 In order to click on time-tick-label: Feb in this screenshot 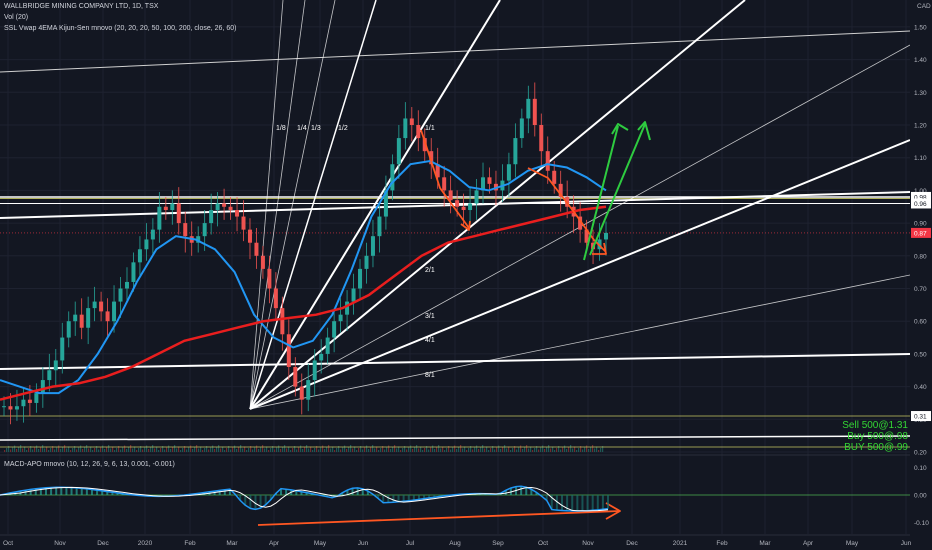, I will do `click(722, 543)`.